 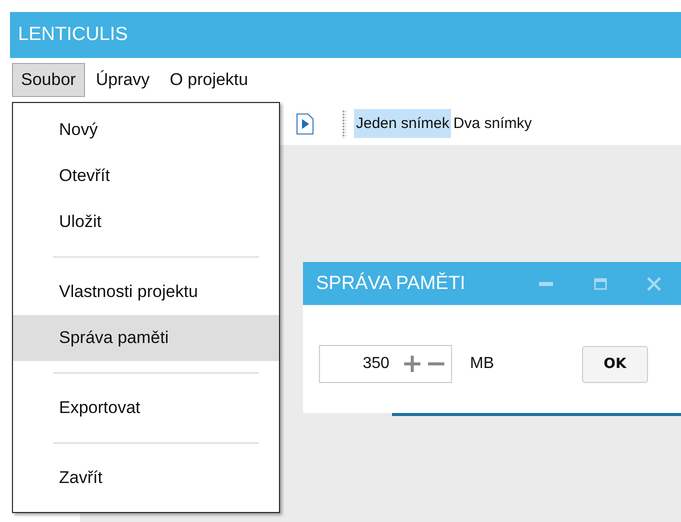 What do you see at coordinates (482, 364) in the screenshot?
I see `unit-label: MB` at bounding box center [482, 364].